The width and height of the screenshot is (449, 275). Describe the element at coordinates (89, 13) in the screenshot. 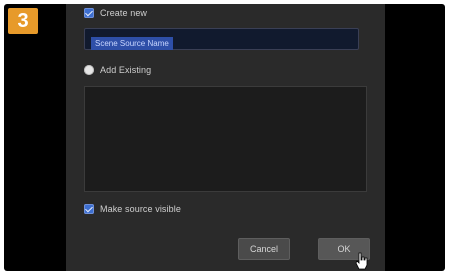

I see `create-new-checkbox` at that location.